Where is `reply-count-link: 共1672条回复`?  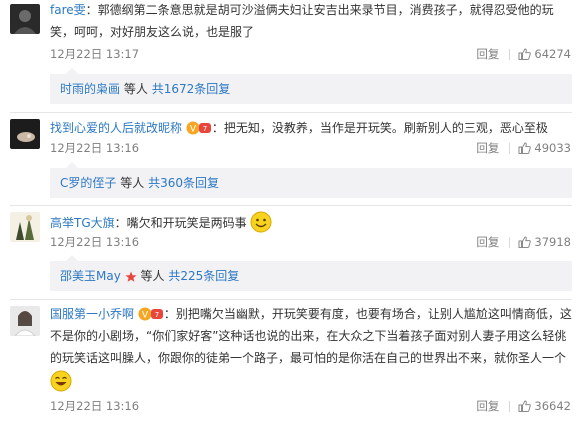
reply-count-link: 共1672条回复 is located at coordinates (191, 89).